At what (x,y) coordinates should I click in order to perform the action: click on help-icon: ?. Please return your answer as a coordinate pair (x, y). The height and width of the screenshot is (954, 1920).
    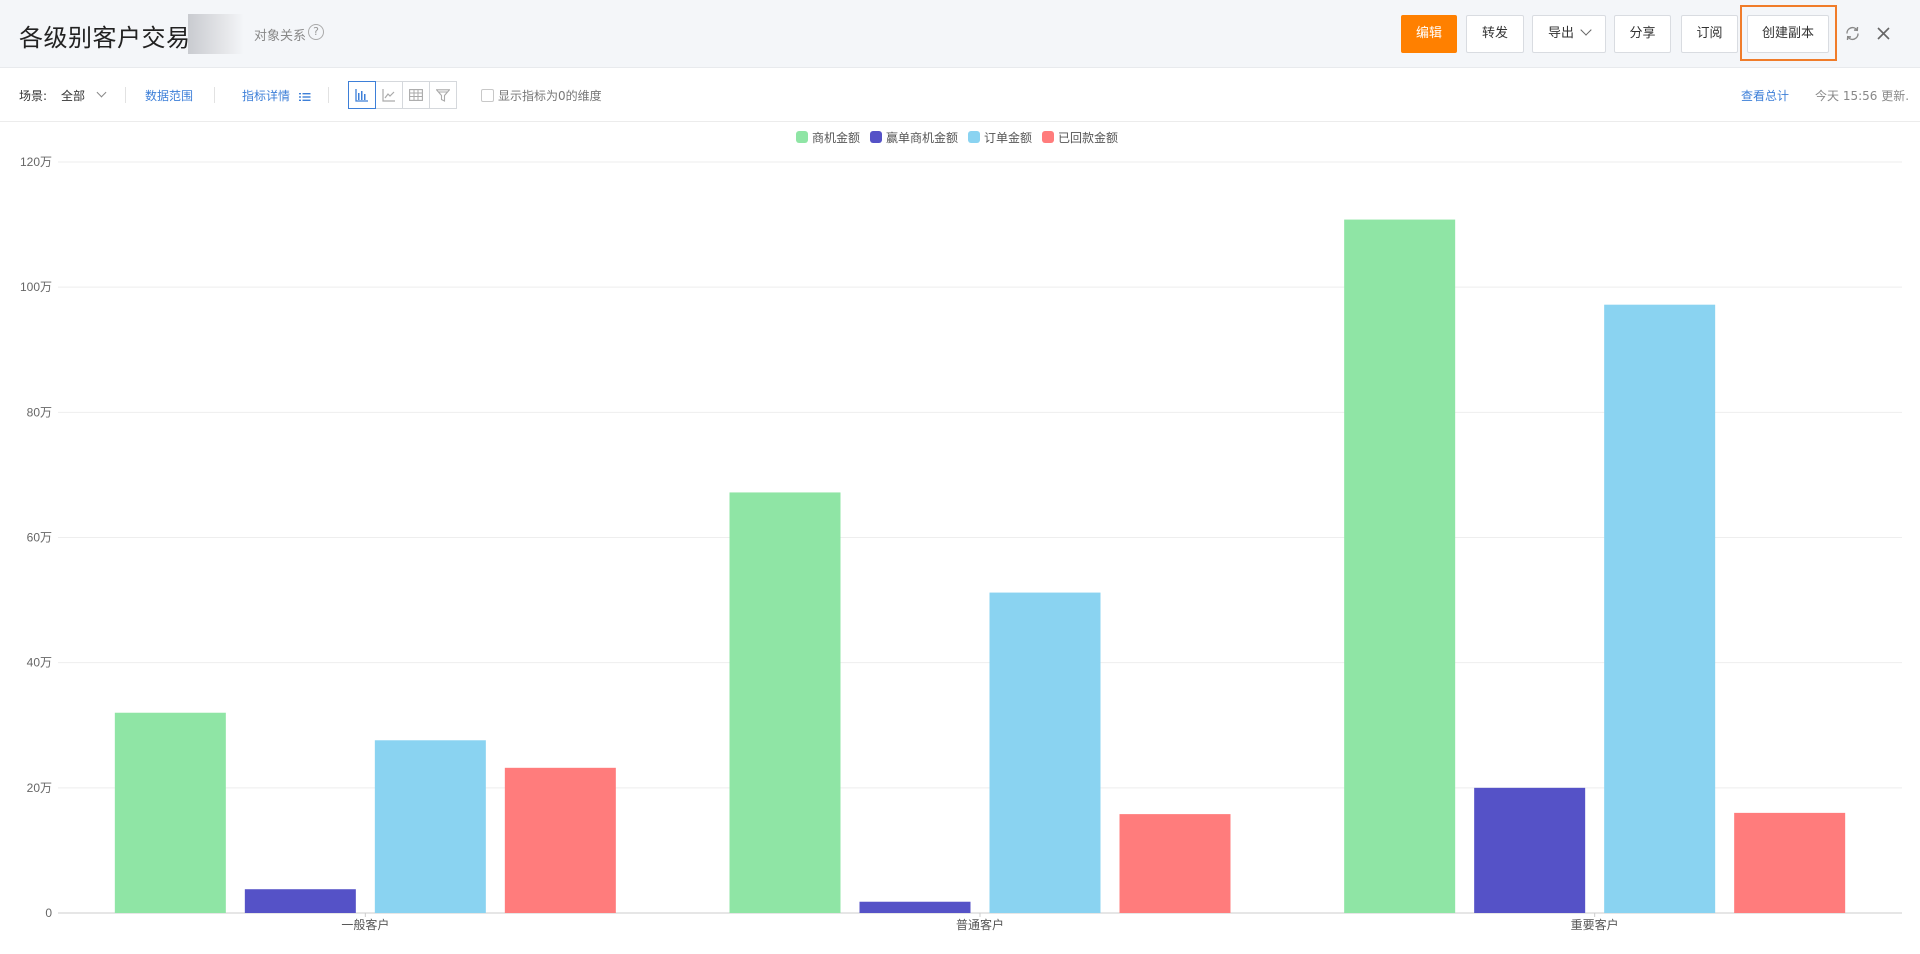
    Looking at the image, I should click on (316, 32).